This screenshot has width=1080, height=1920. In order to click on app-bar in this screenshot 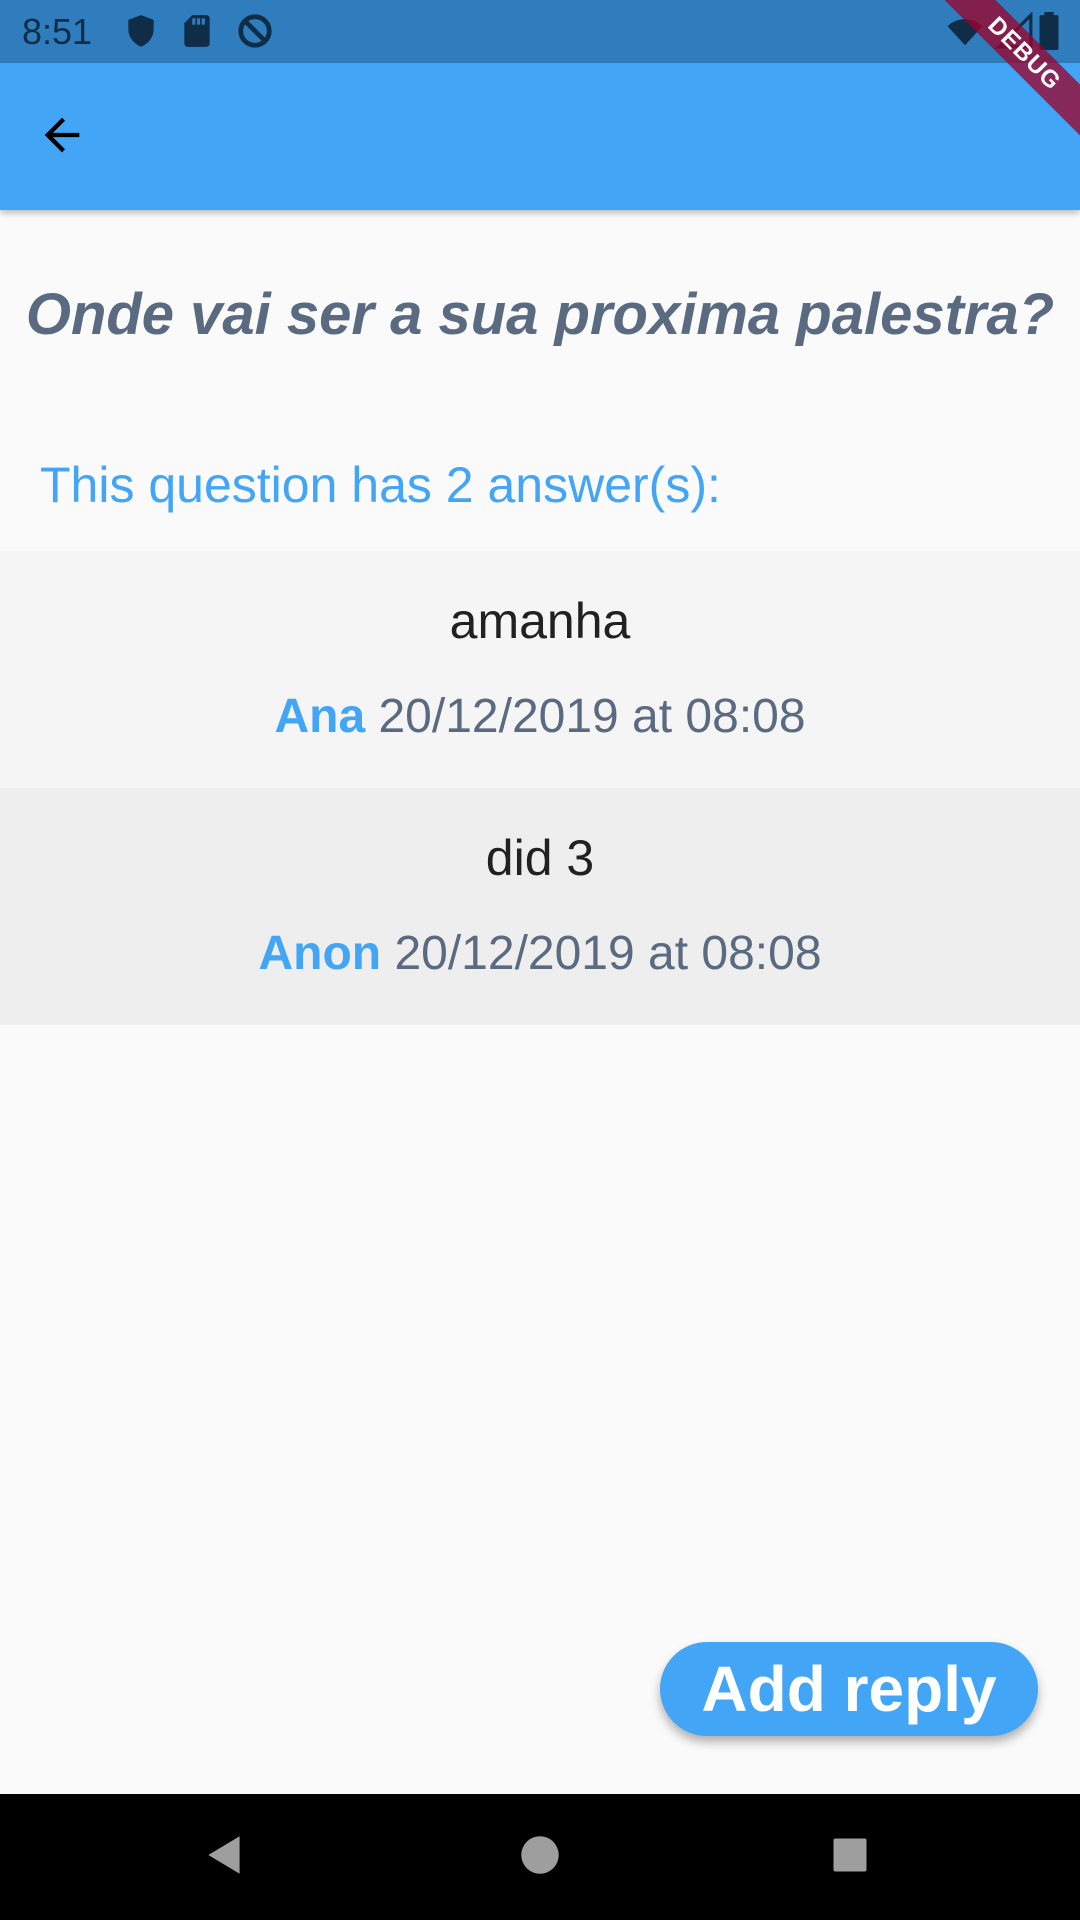, I will do `click(540, 136)`.